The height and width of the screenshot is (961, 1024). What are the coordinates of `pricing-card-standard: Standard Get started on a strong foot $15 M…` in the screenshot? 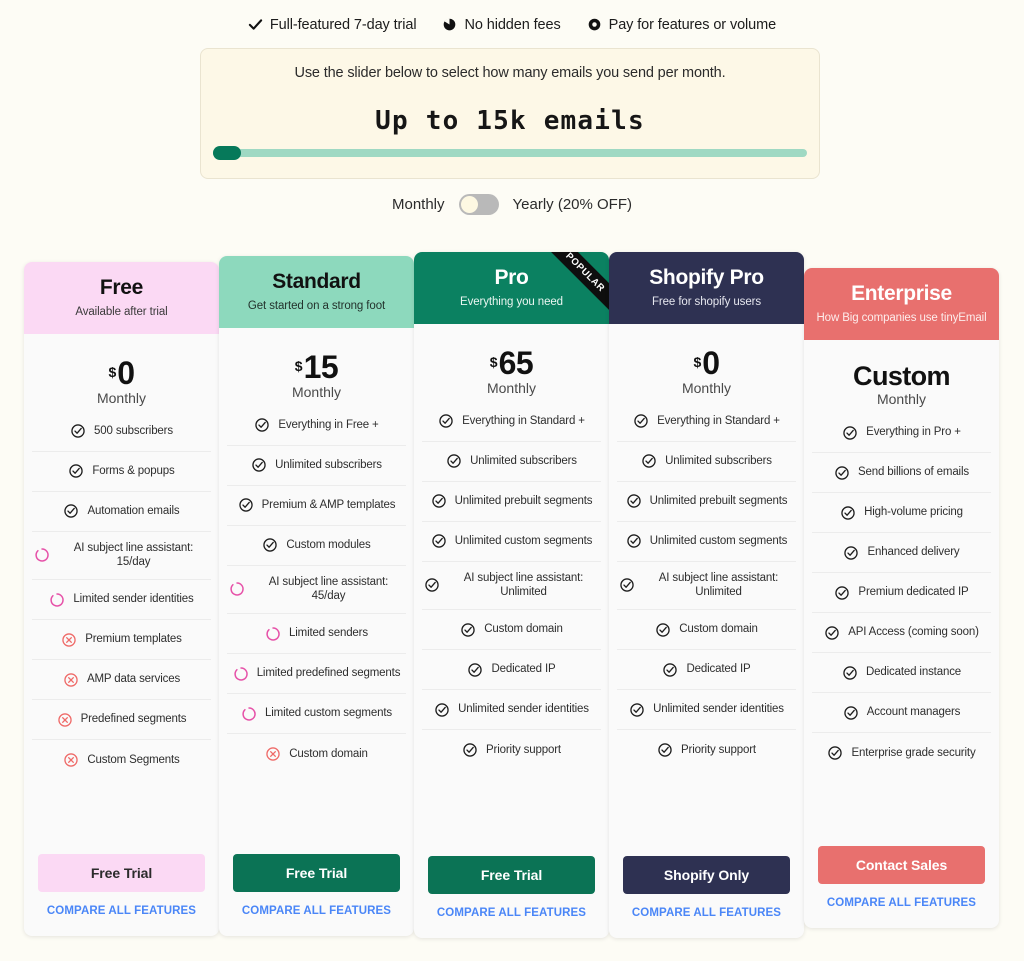 It's located at (316, 596).